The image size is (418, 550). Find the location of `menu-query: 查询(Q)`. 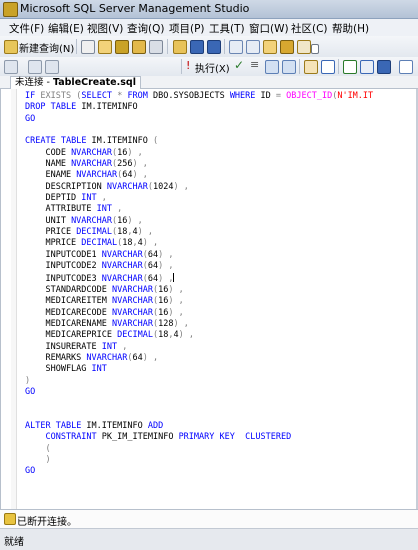

menu-query: 查询(Q) is located at coordinates (145, 28).